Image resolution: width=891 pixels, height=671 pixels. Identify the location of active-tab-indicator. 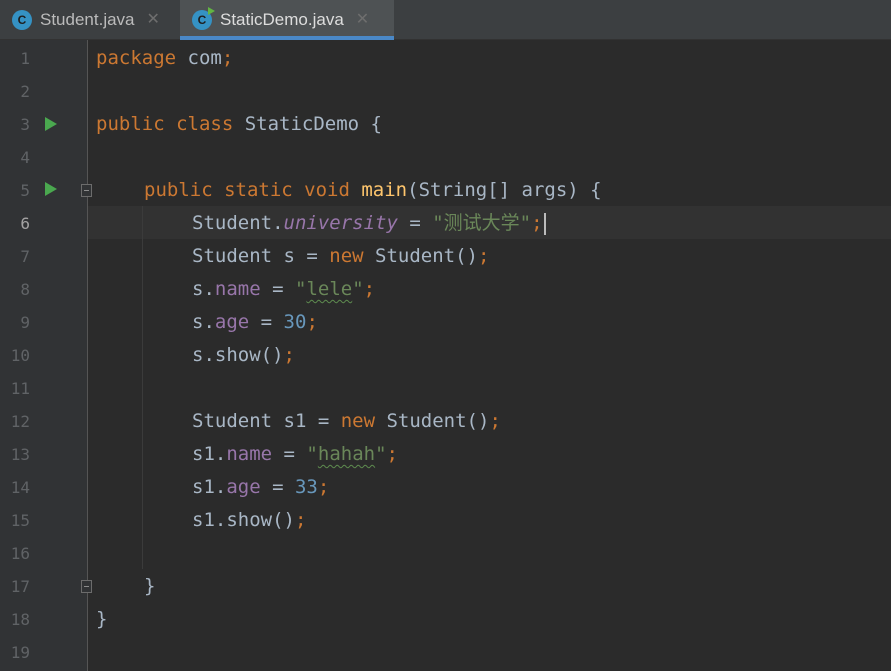
(287, 38).